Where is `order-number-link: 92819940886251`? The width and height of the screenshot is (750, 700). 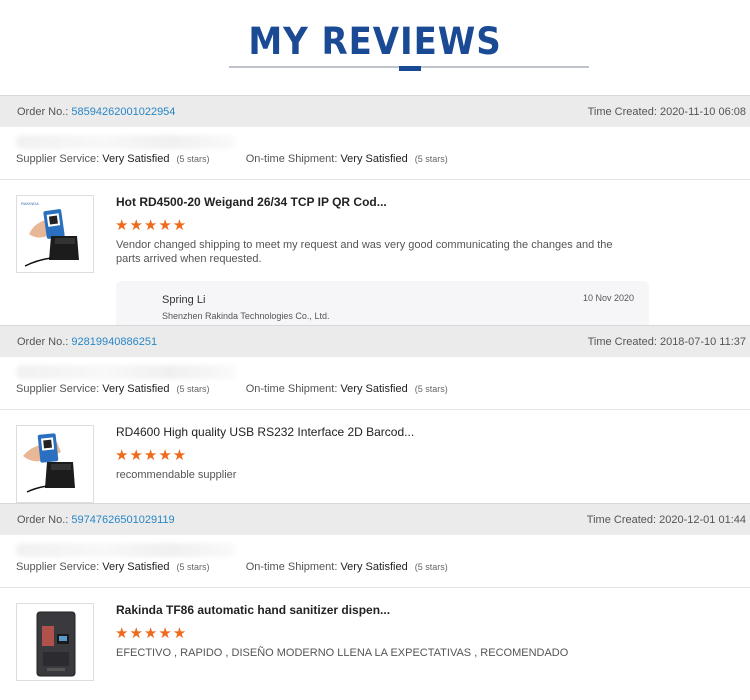
order-number-link: 92819940886251 is located at coordinates (114, 342).